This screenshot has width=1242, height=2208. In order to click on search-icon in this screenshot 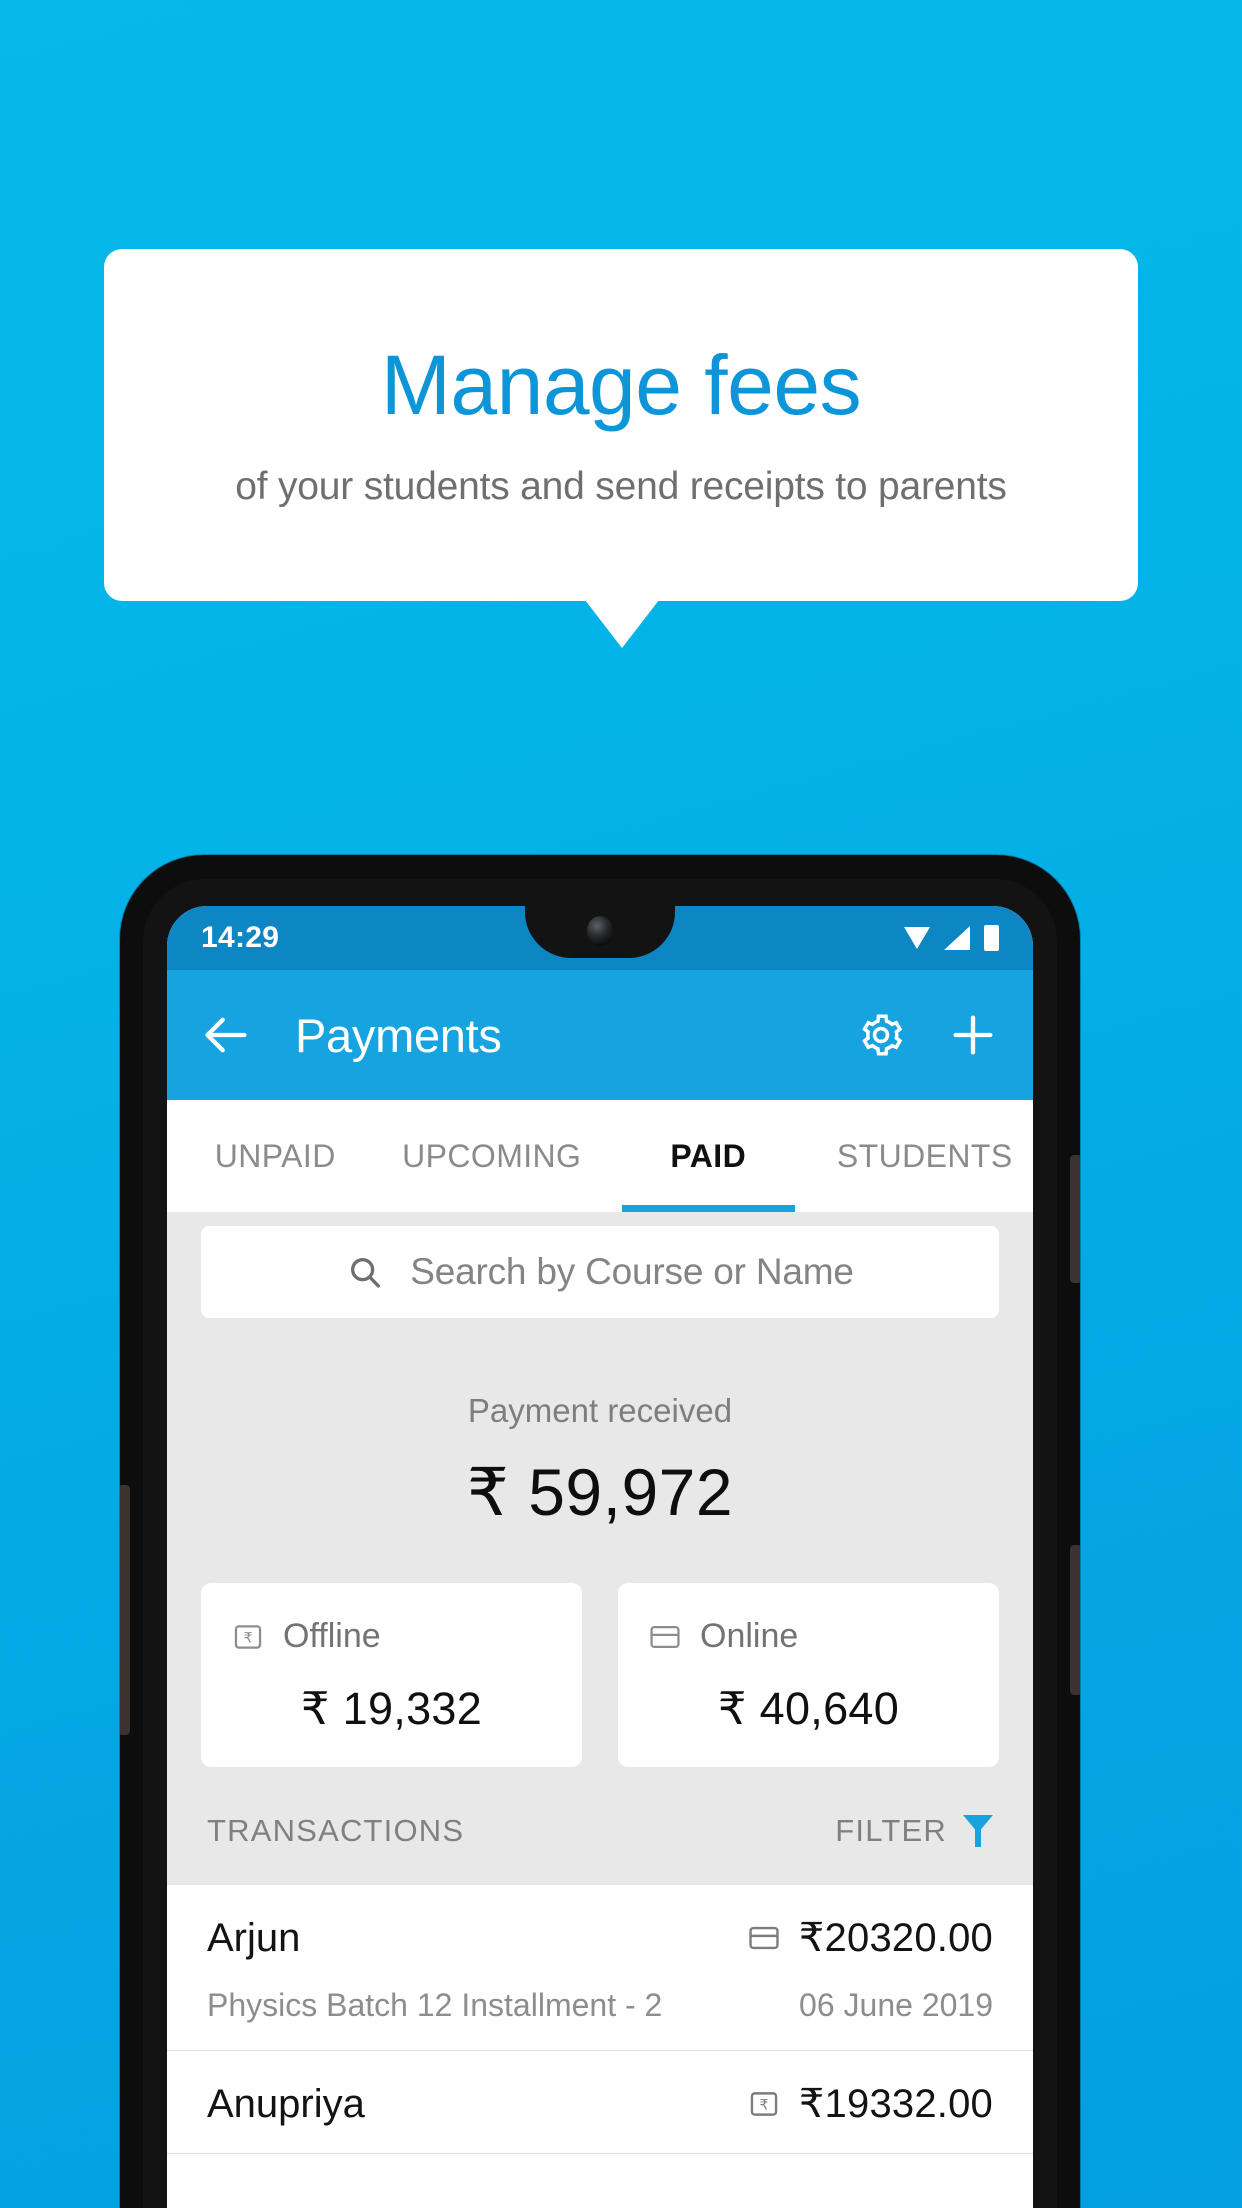, I will do `click(365, 1272)`.